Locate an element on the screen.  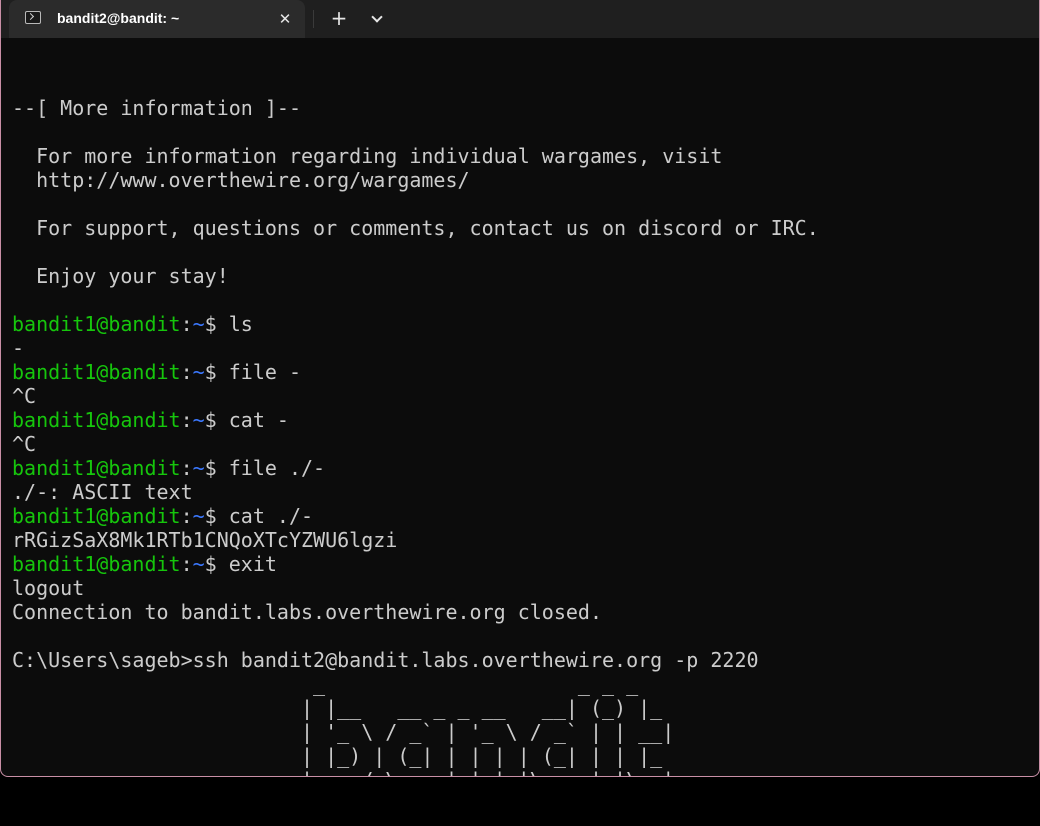
tab-dropdown-button is located at coordinates (377, 19).